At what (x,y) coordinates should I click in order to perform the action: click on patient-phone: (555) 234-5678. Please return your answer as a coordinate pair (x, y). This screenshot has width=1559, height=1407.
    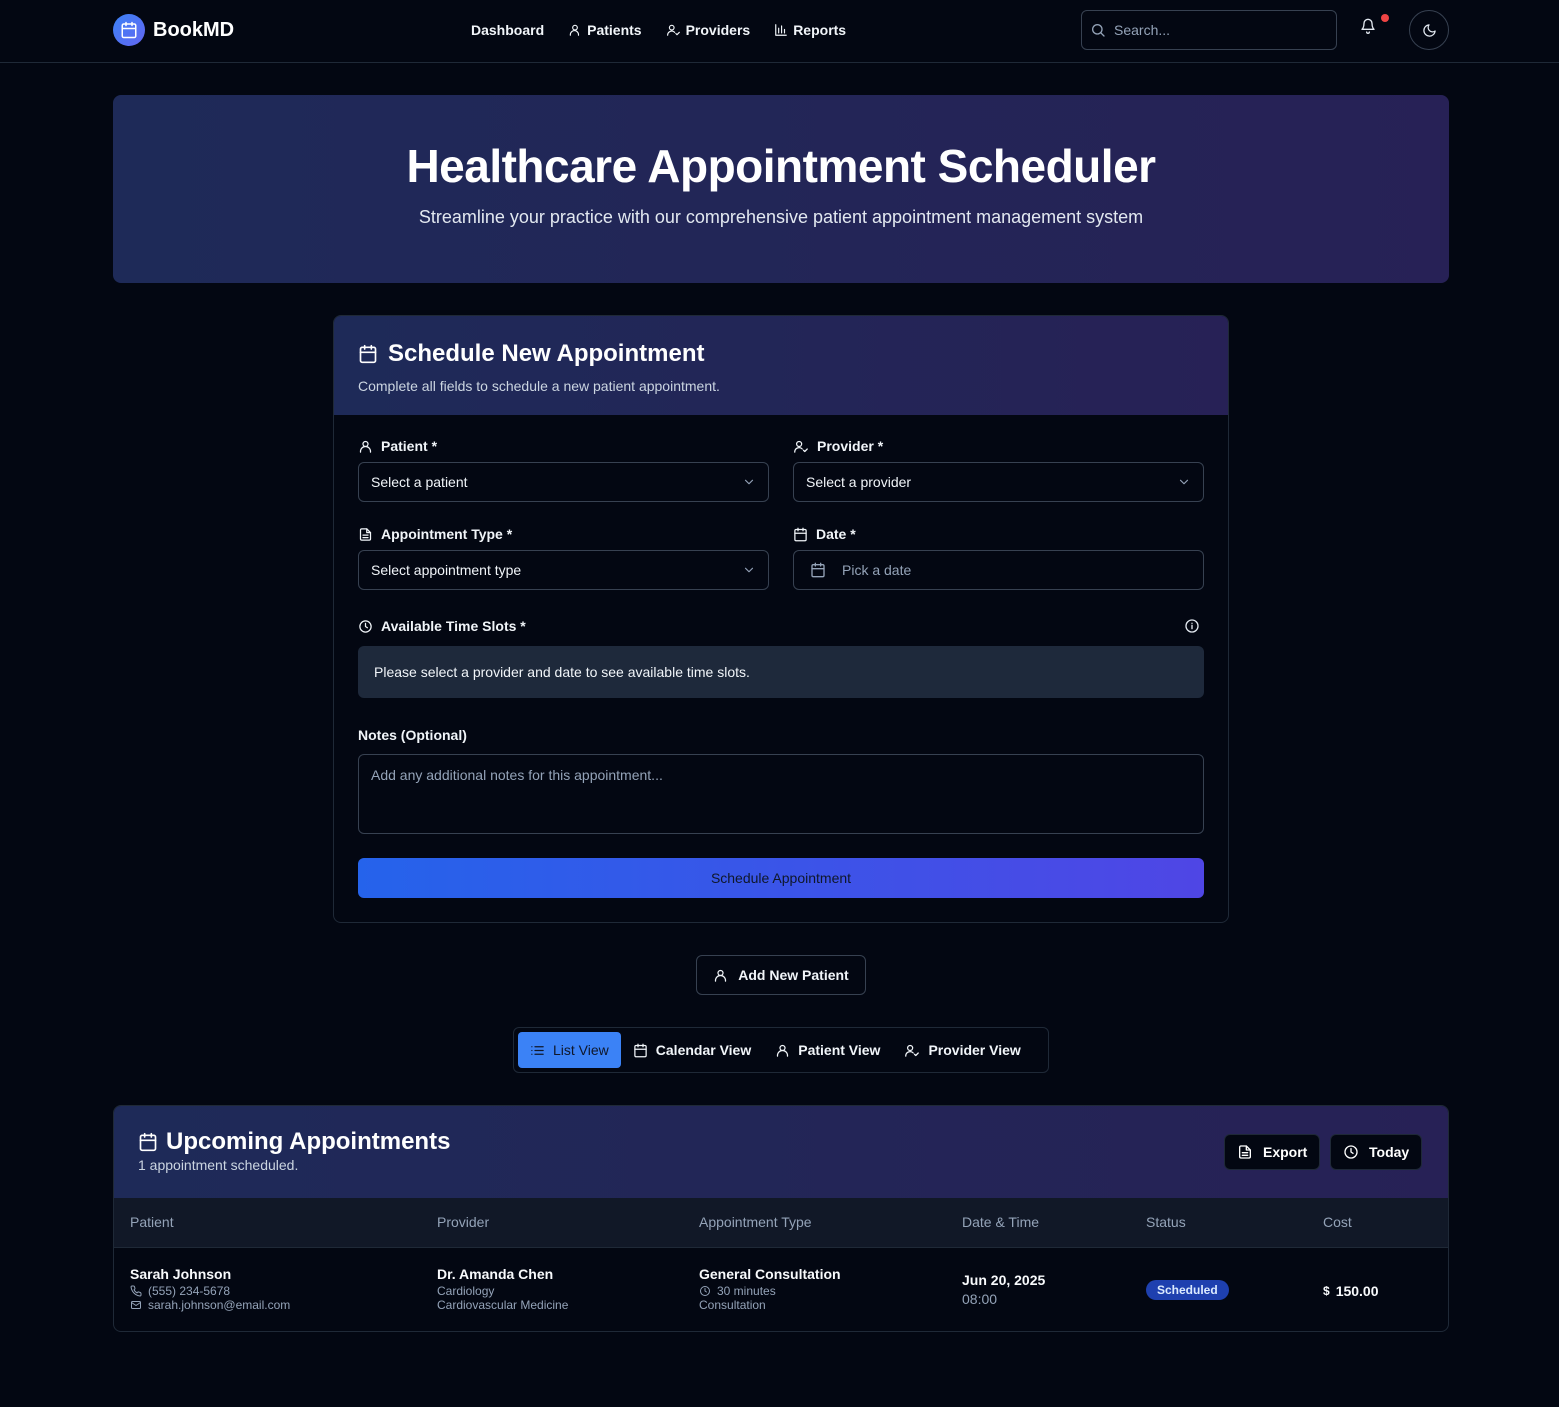
    Looking at the image, I should click on (189, 1291).